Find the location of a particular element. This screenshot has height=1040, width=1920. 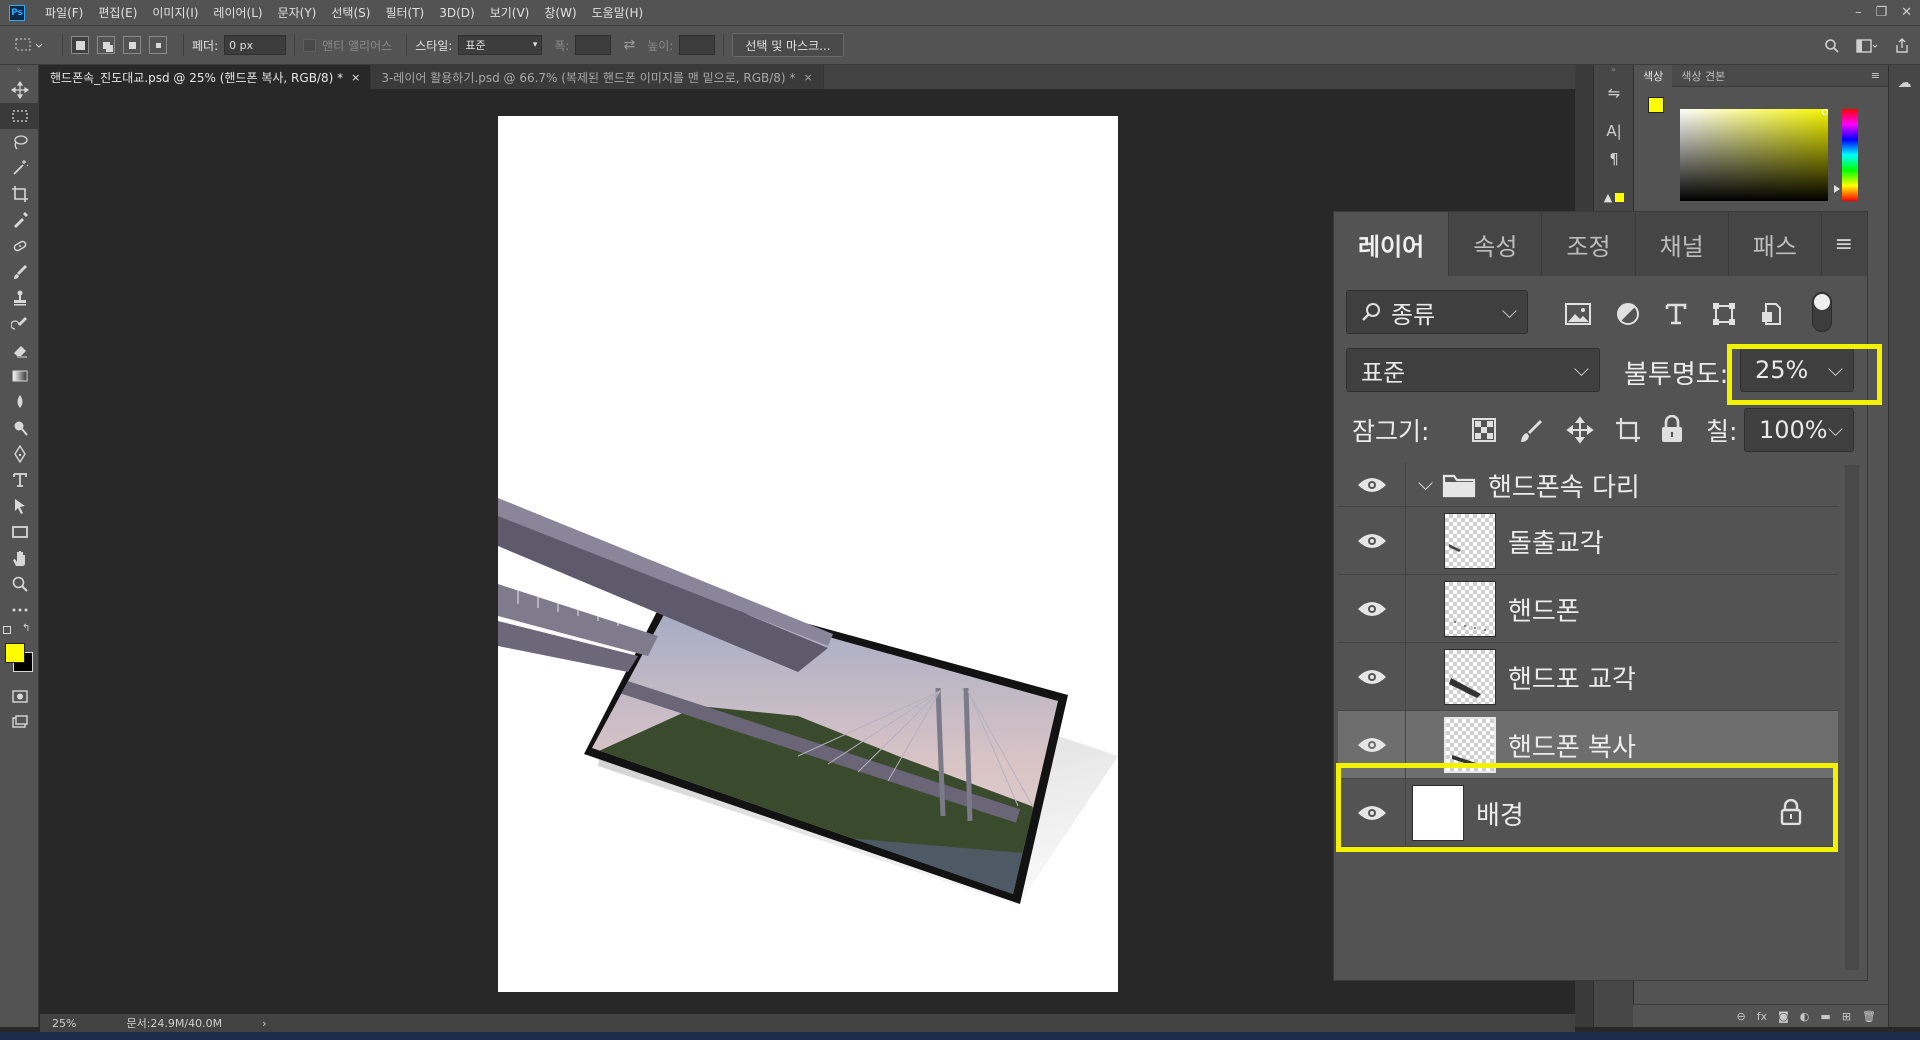

magic-wand-tool-icon is located at coordinates (19, 168).